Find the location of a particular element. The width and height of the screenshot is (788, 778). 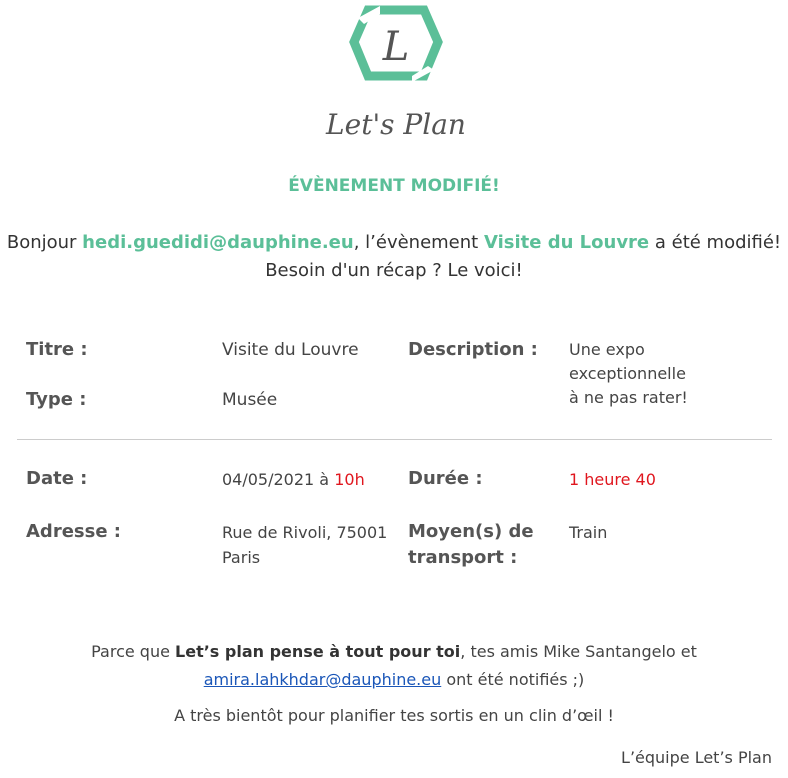

time-text: 10h is located at coordinates (349, 479).